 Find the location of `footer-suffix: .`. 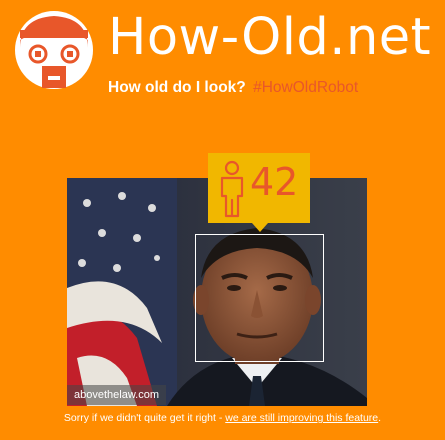

footer-suffix: . is located at coordinates (380, 418).